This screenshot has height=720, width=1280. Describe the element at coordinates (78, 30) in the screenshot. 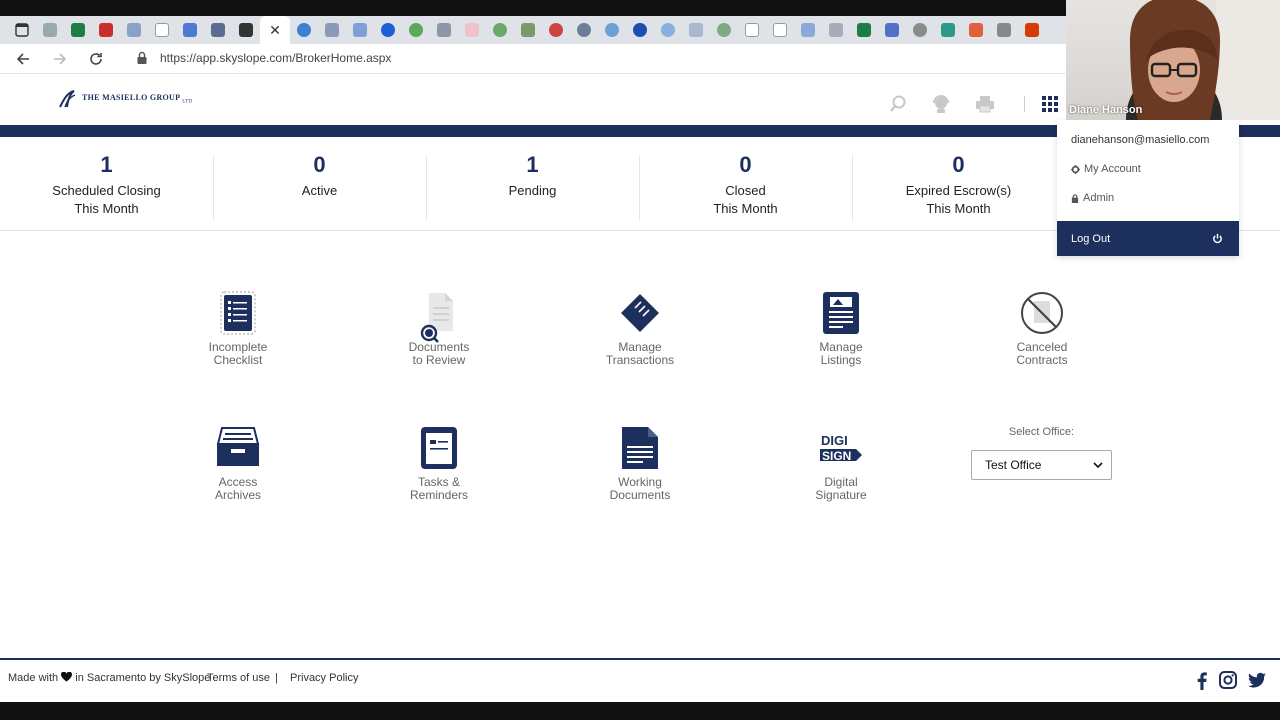

I see `tab-excel-icon` at that location.